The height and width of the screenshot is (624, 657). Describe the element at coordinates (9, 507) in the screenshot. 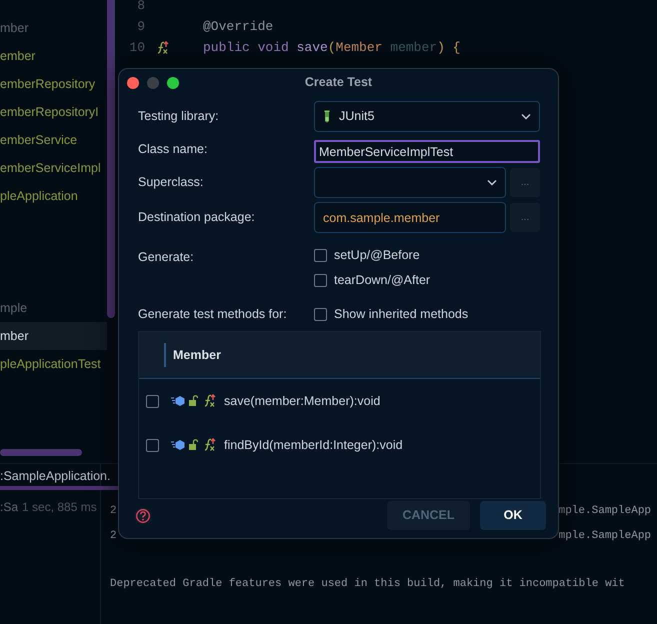

I see `run-item: :Sa` at that location.